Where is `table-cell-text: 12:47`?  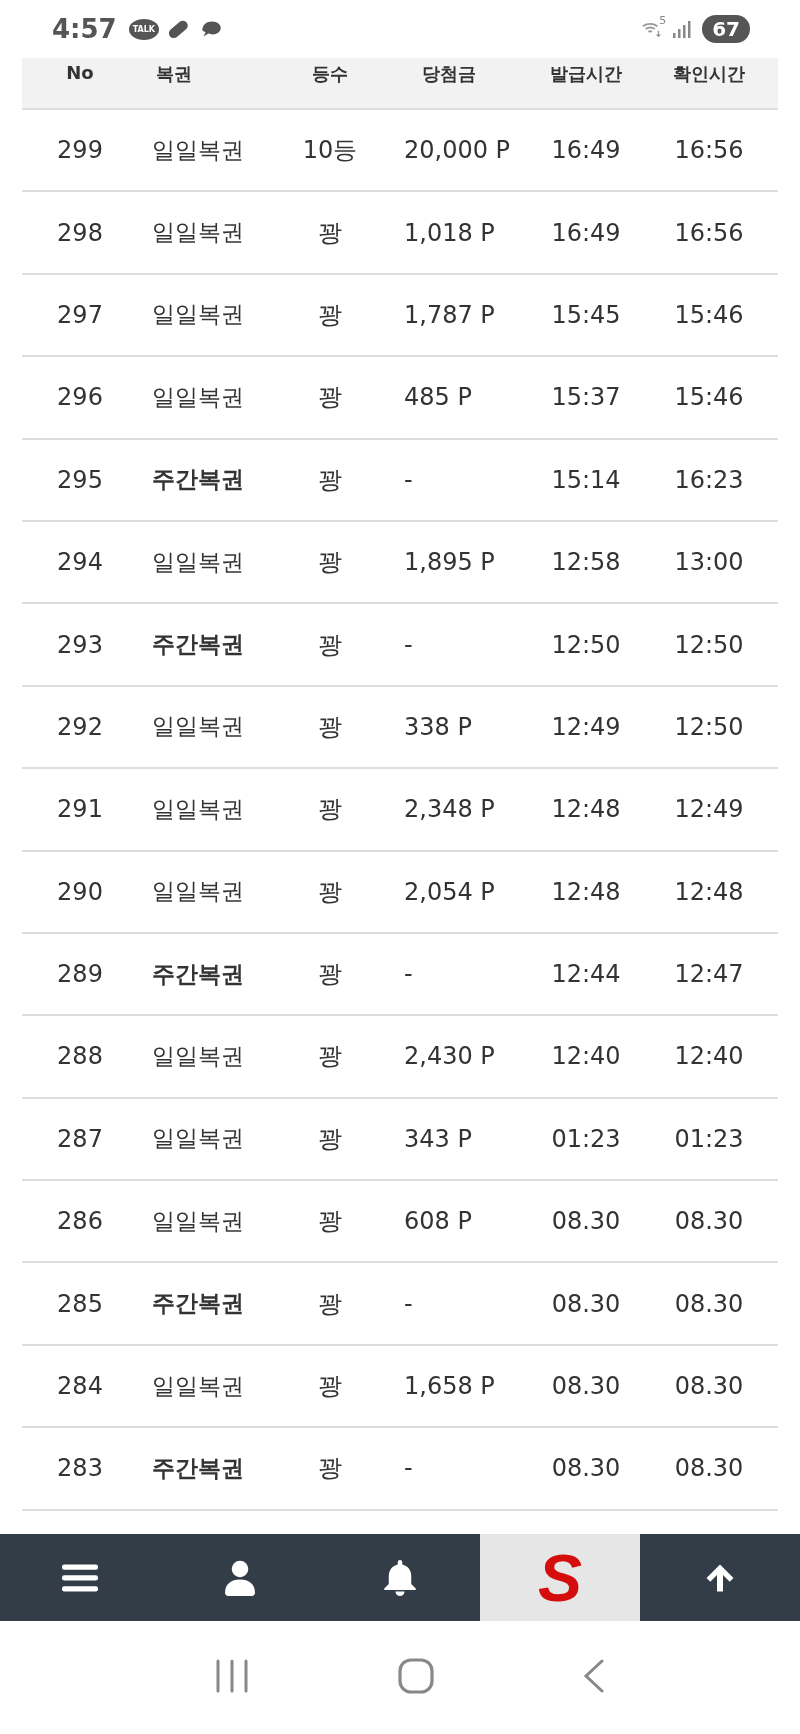 table-cell-text: 12:47 is located at coordinates (709, 974).